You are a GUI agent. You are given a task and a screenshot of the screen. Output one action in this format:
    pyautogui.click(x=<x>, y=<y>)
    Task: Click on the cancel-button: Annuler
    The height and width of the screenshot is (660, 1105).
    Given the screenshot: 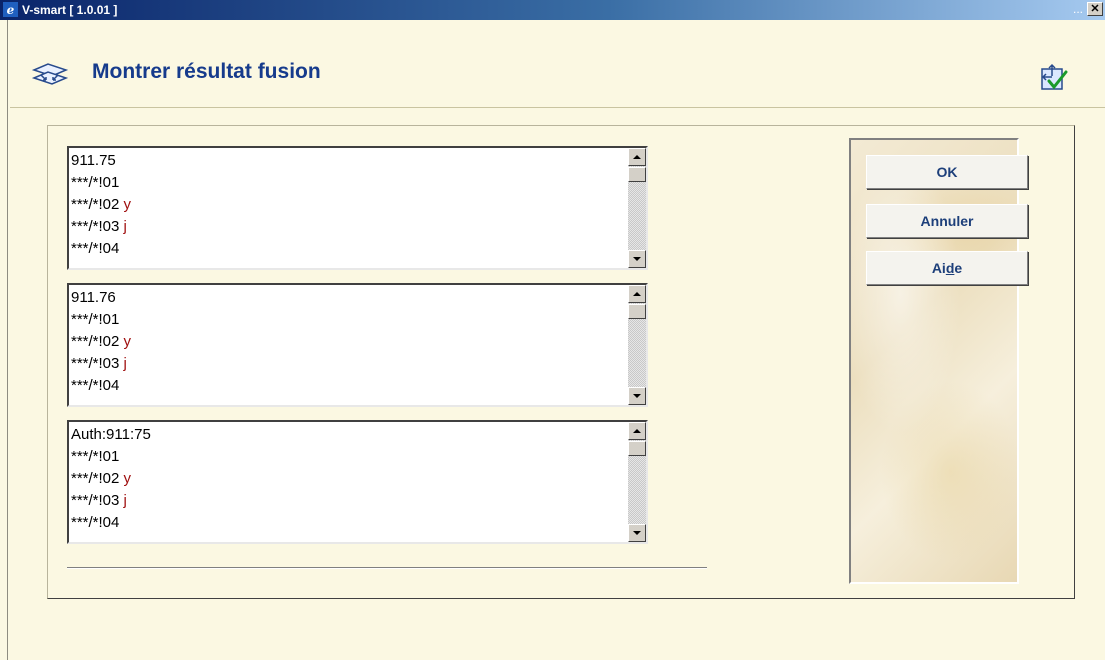 What is the action you would take?
    pyautogui.click(x=947, y=221)
    